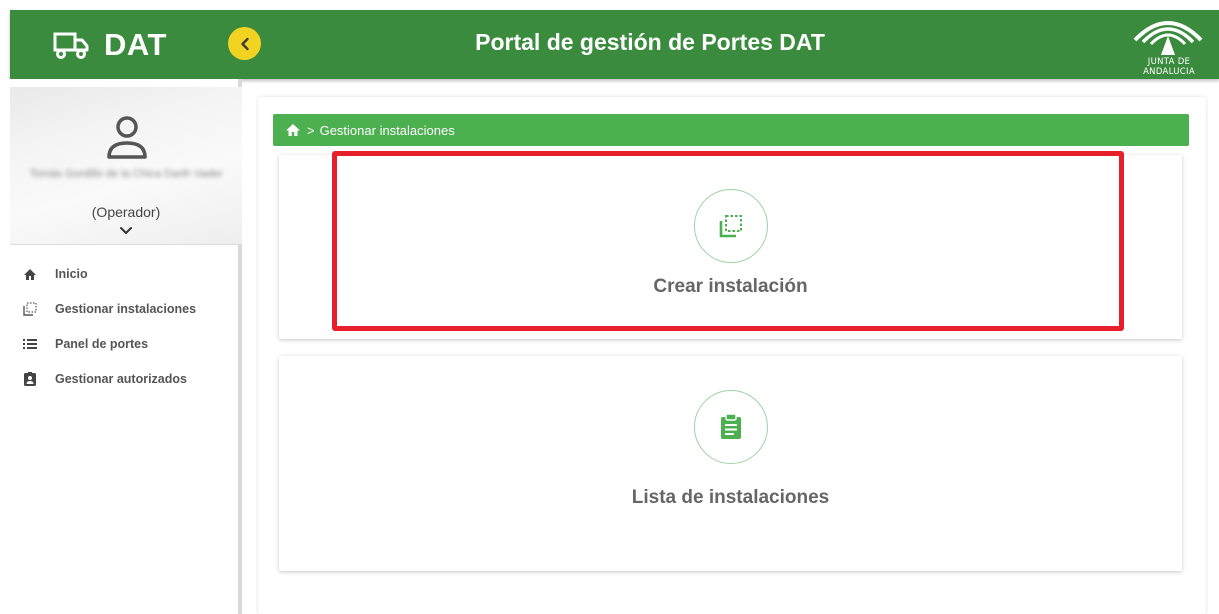  I want to click on brand-title: DAT, so click(135, 44).